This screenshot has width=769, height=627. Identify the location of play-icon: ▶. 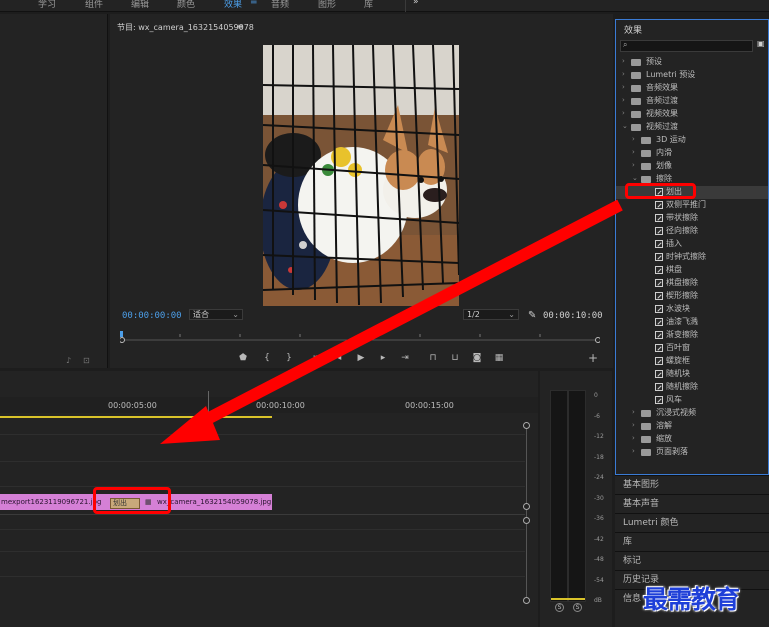
(361, 358).